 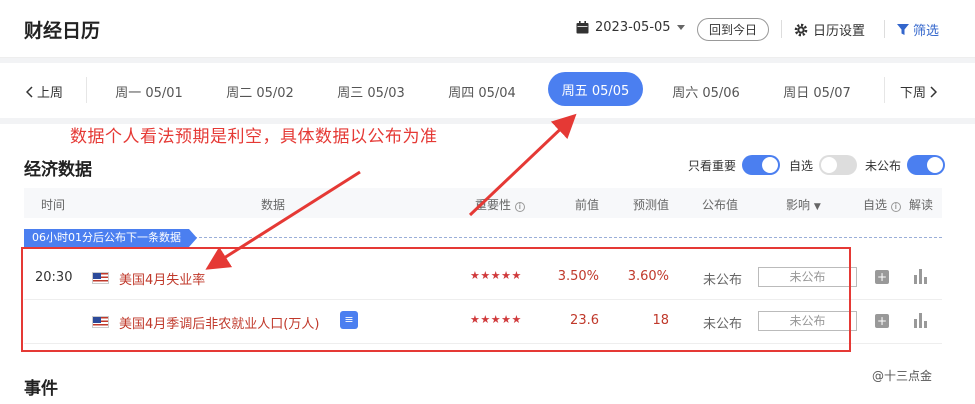 I want to click on important-only-label: 只看重要, so click(x=712, y=165).